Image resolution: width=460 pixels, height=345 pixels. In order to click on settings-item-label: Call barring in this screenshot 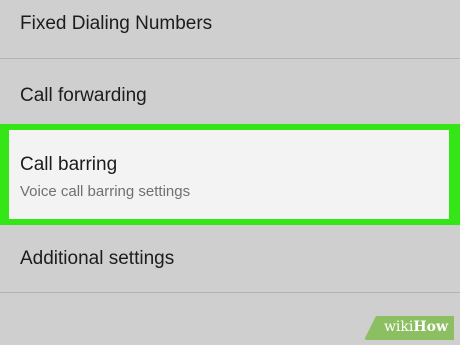, I will do `click(69, 164)`.